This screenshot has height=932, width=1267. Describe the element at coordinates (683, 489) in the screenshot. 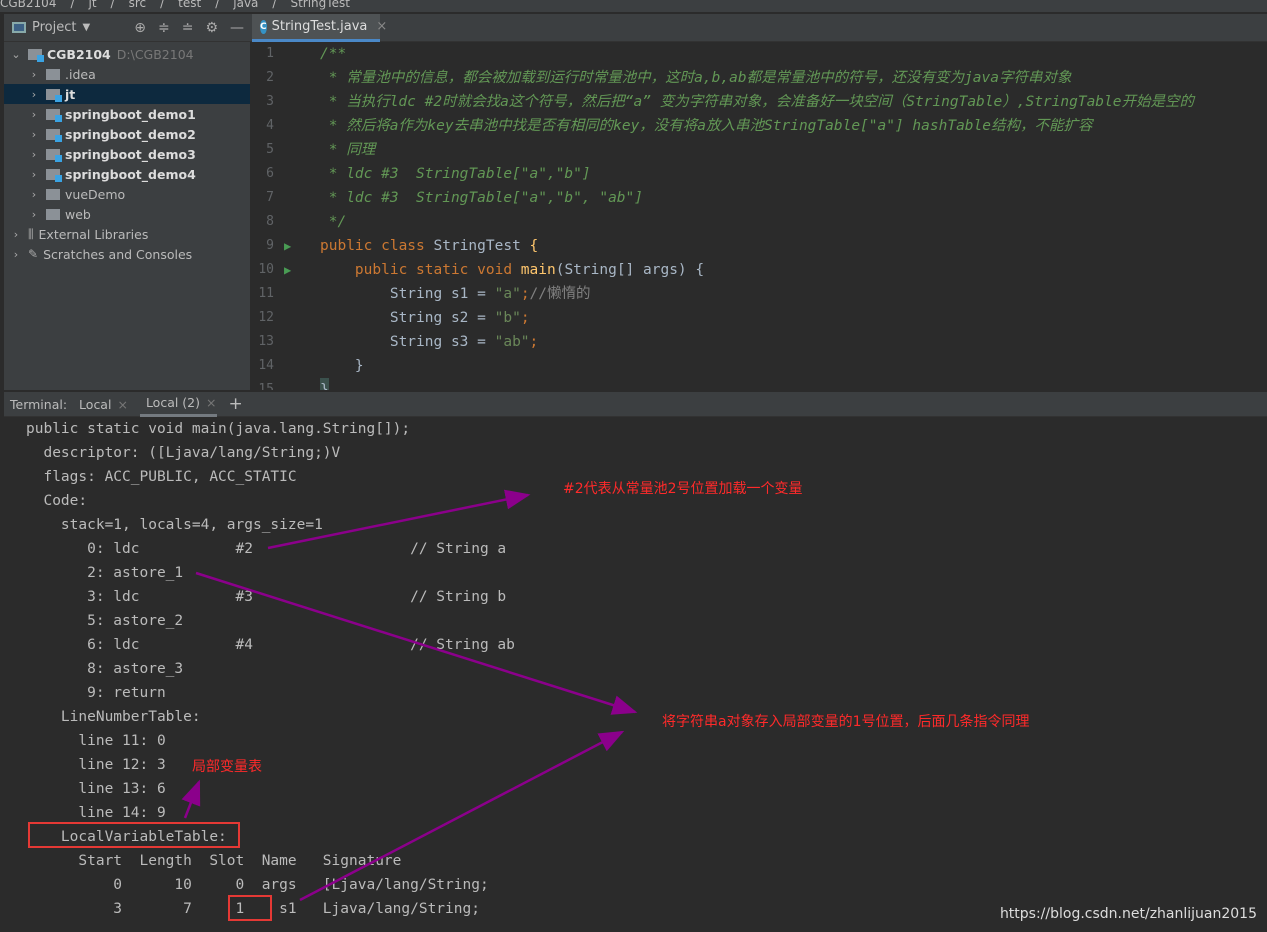

I see `ldc-annotation: #2代表从常量池2号位置加载一个变量` at that location.